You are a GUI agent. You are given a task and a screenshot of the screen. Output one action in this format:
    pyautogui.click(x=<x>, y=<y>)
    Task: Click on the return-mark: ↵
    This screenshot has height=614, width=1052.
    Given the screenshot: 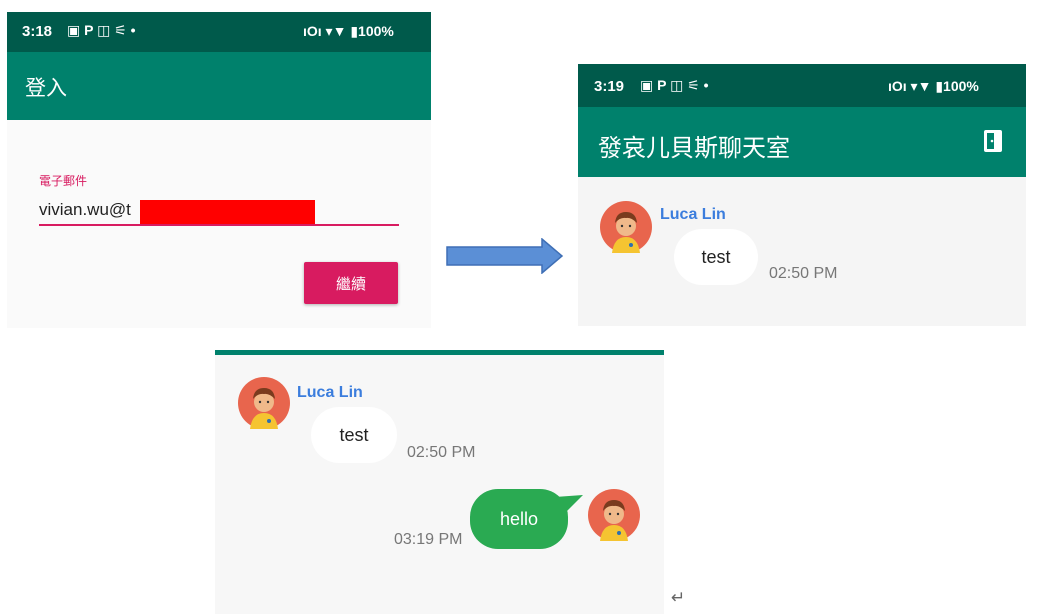 What is the action you would take?
    pyautogui.click(x=678, y=597)
    